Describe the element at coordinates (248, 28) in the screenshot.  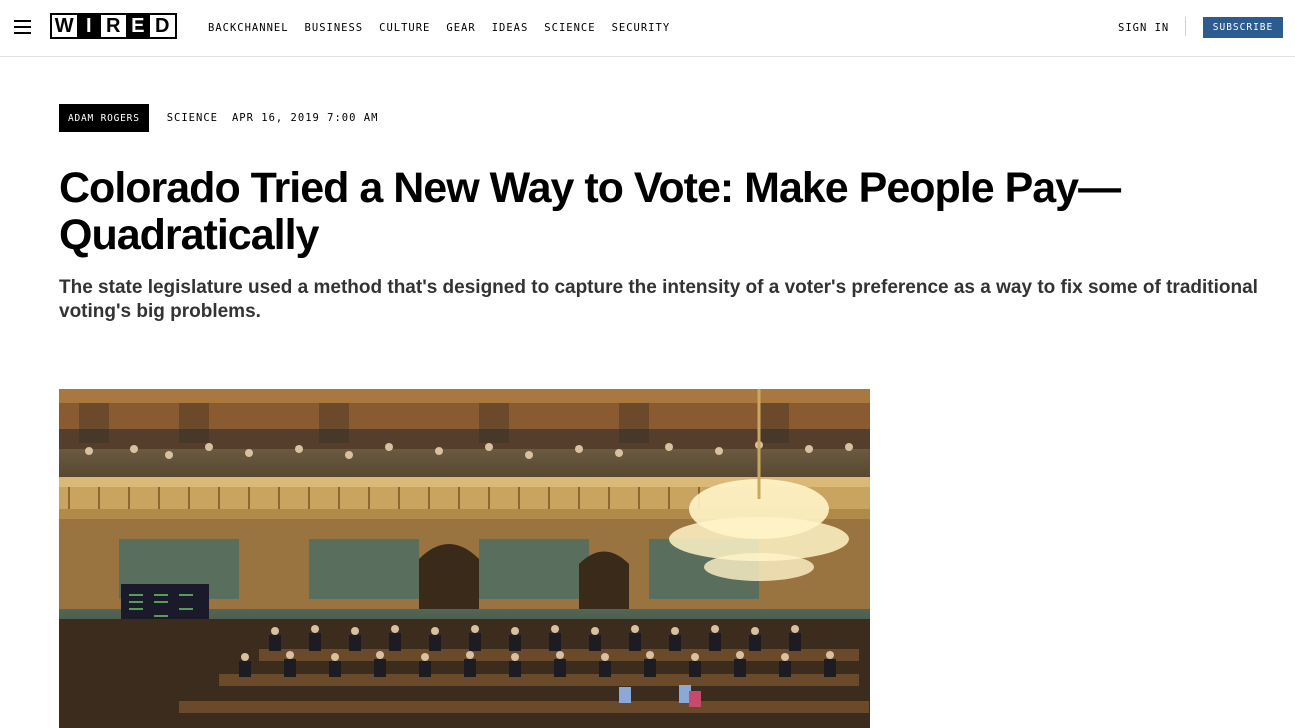
I see `nav-link-backchannel: BACKCHANNEL` at that location.